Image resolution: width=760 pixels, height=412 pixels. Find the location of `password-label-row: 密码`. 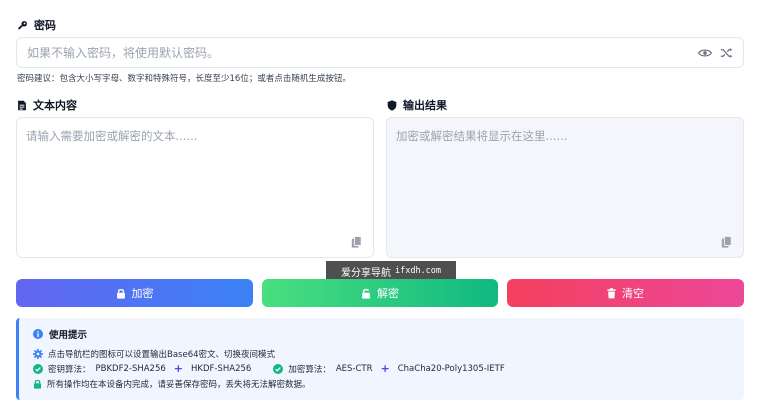

password-label-row: 密码 is located at coordinates (36, 25).